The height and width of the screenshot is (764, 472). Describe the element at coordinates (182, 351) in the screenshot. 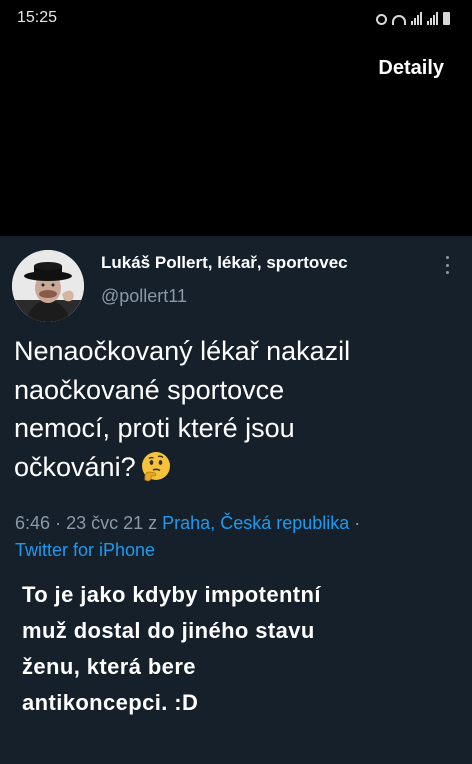

I see `tweet-text-line: Nenaočkovaný lékař nakazil` at that location.